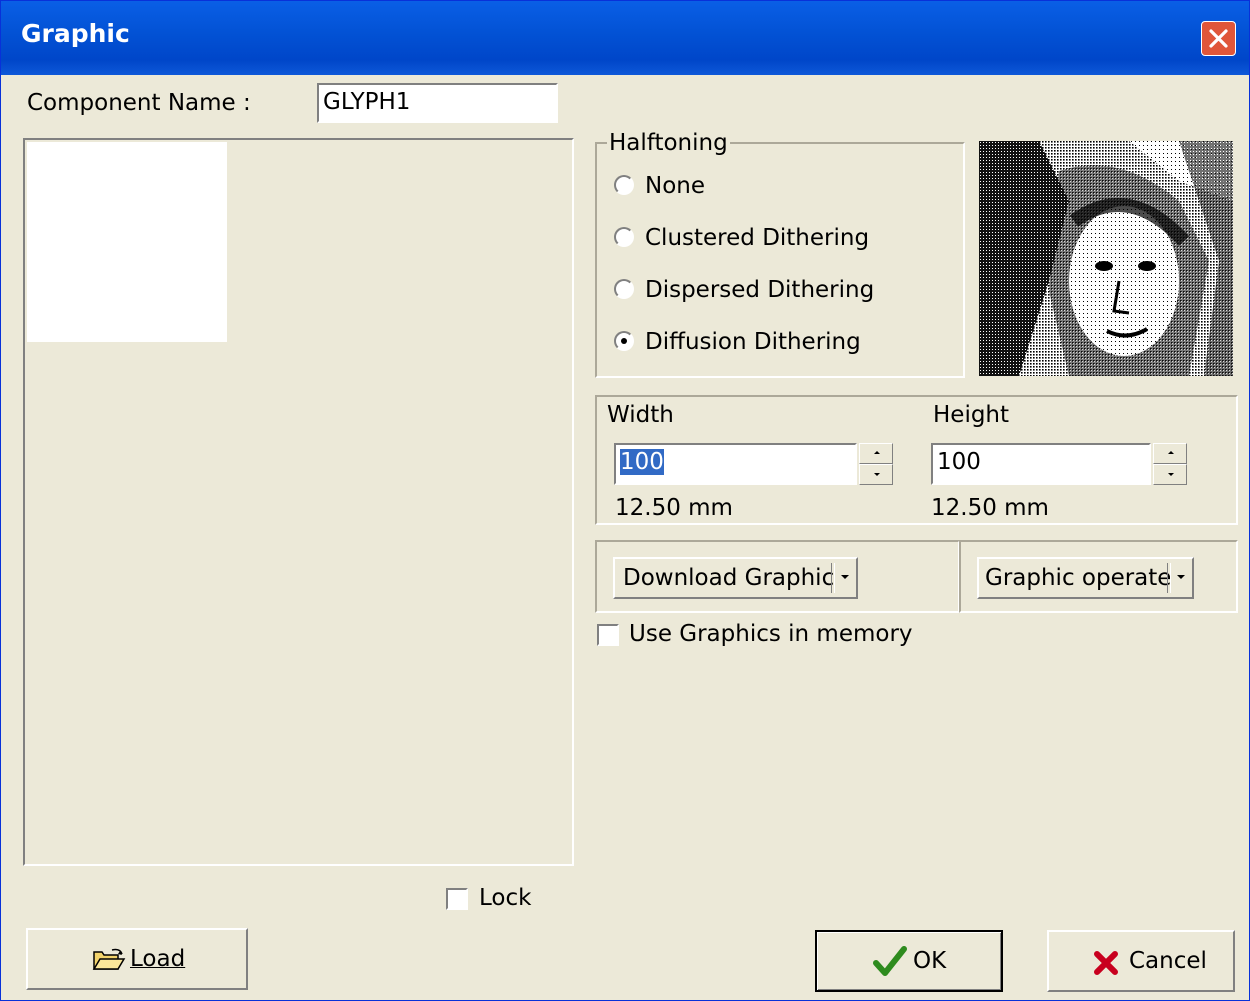 This screenshot has width=1250, height=1001. I want to click on cancel-button: Cancel, so click(1141, 961).